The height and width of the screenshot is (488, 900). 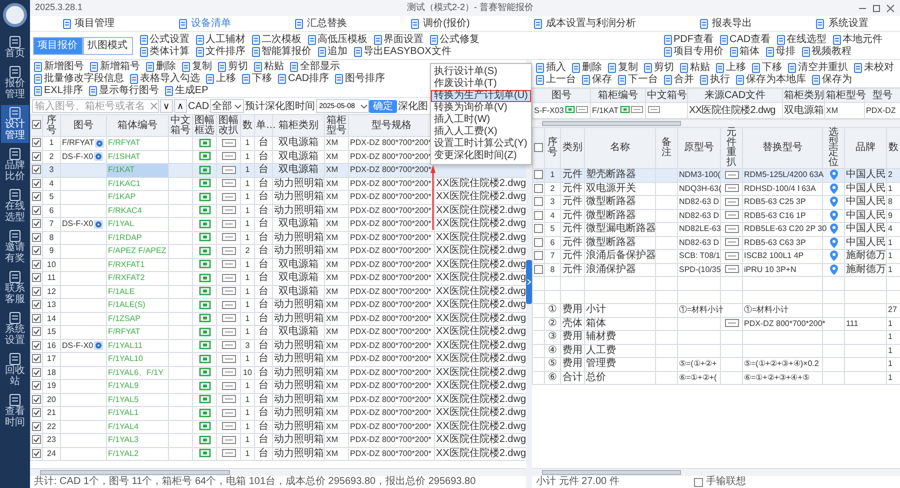 What do you see at coordinates (826, 52) in the screenshot?
I see `toolbar-button: 视频教程` at bounding box center [826, 52].